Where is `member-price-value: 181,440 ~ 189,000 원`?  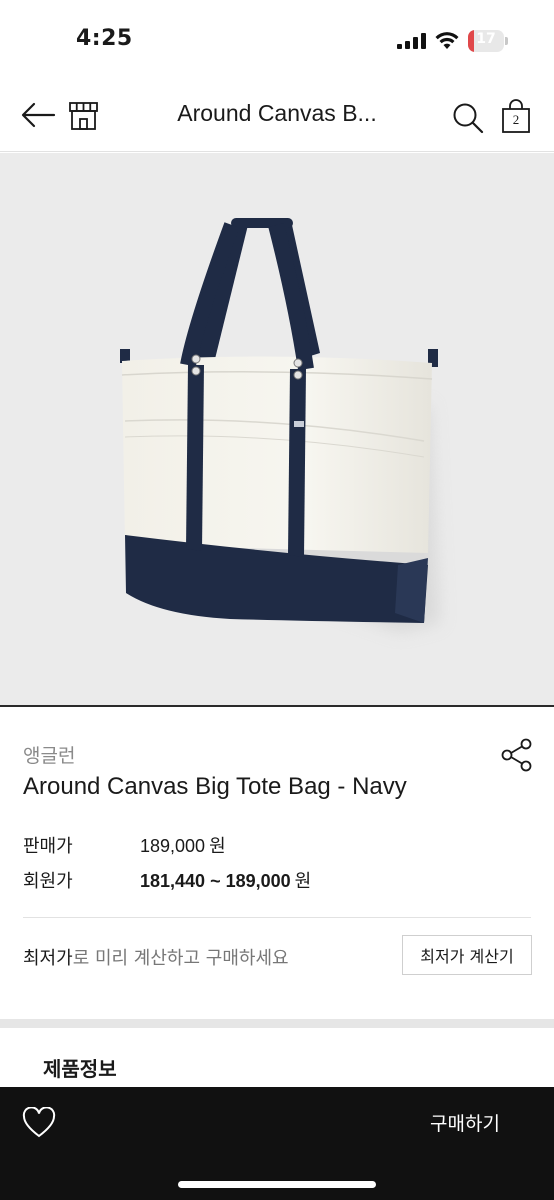 member-price-value: 181,440 ~ 189,000 원 is located at coordinates (225, 880).